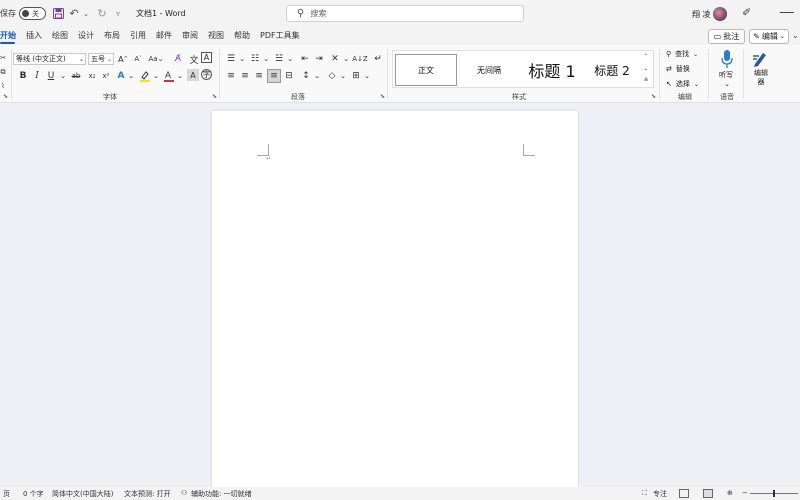 The image size is (800, 500). What do you see at coordinates (123, 59) in the screenshot?
I see `grow-font-icon: A ^` at bounding box center [123, 59].